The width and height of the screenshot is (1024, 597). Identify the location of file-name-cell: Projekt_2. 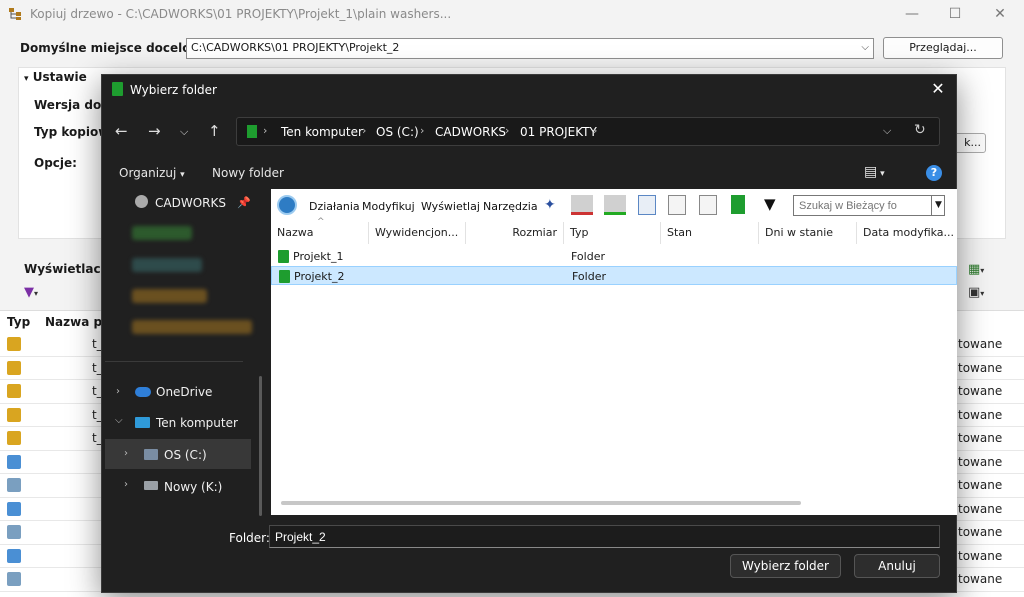
(319, 276).